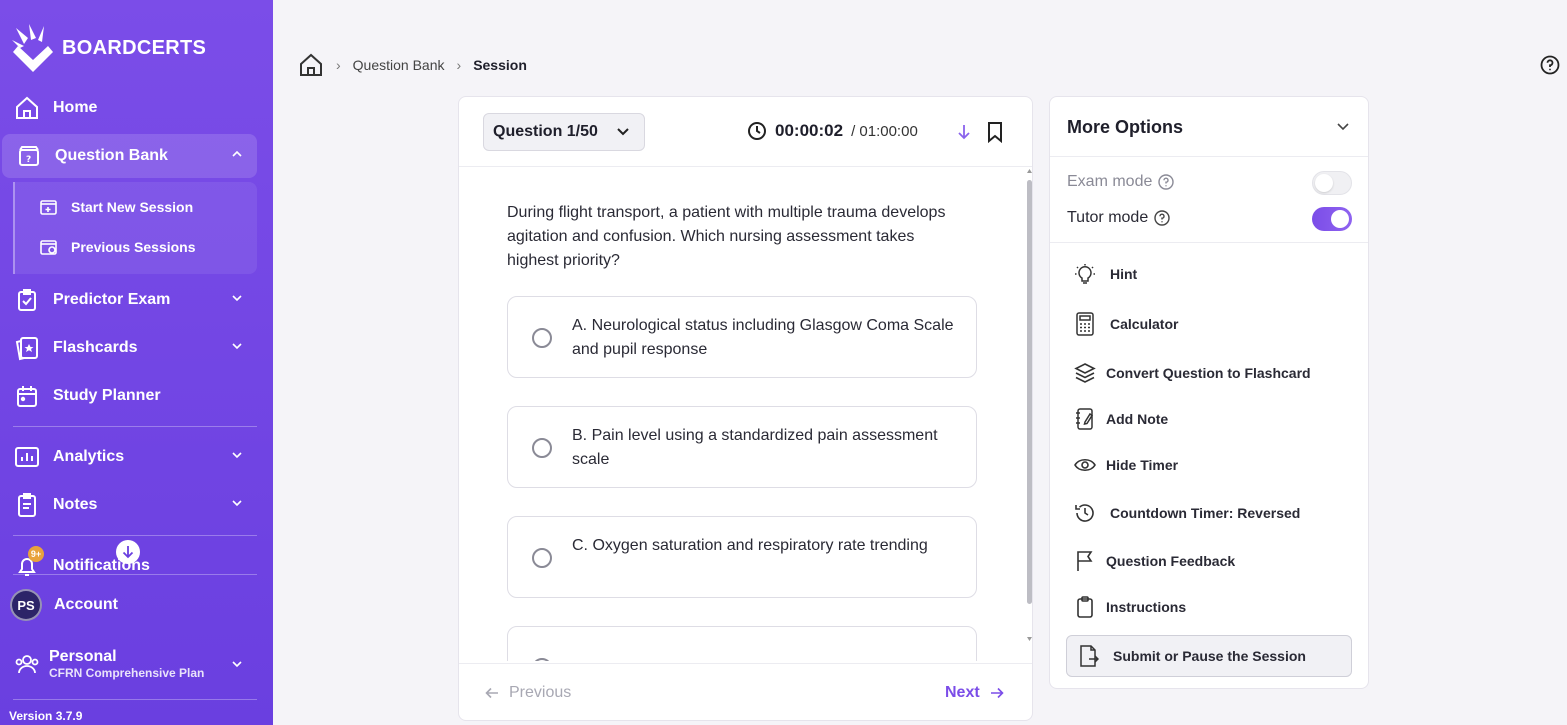 This screenshot has width=1567, height=725. Describe the element at coordinates (1085, 373) in the screenshot. I see `layers-icon` at that location.